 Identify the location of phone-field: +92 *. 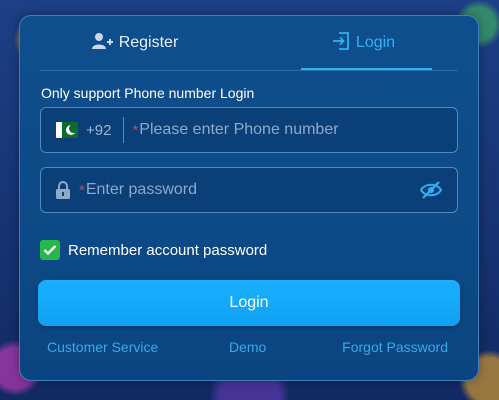
(249, 130).